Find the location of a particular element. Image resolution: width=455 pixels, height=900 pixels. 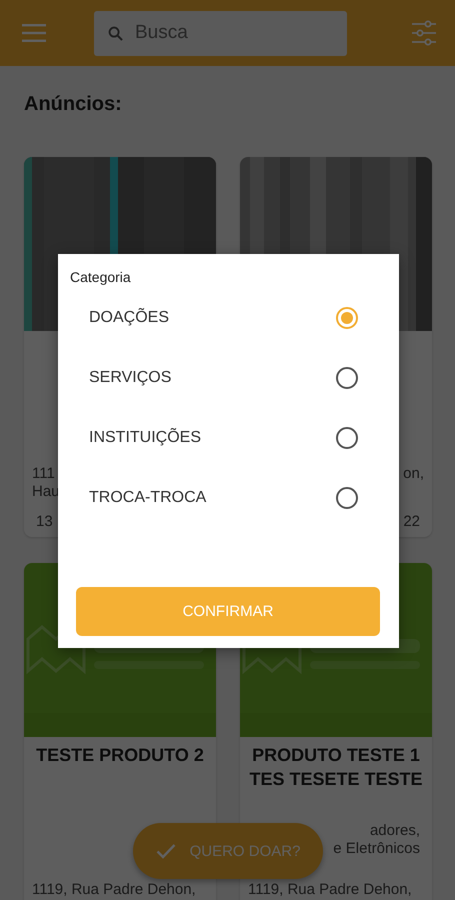

search-icon is located at coordinates (115, 33).